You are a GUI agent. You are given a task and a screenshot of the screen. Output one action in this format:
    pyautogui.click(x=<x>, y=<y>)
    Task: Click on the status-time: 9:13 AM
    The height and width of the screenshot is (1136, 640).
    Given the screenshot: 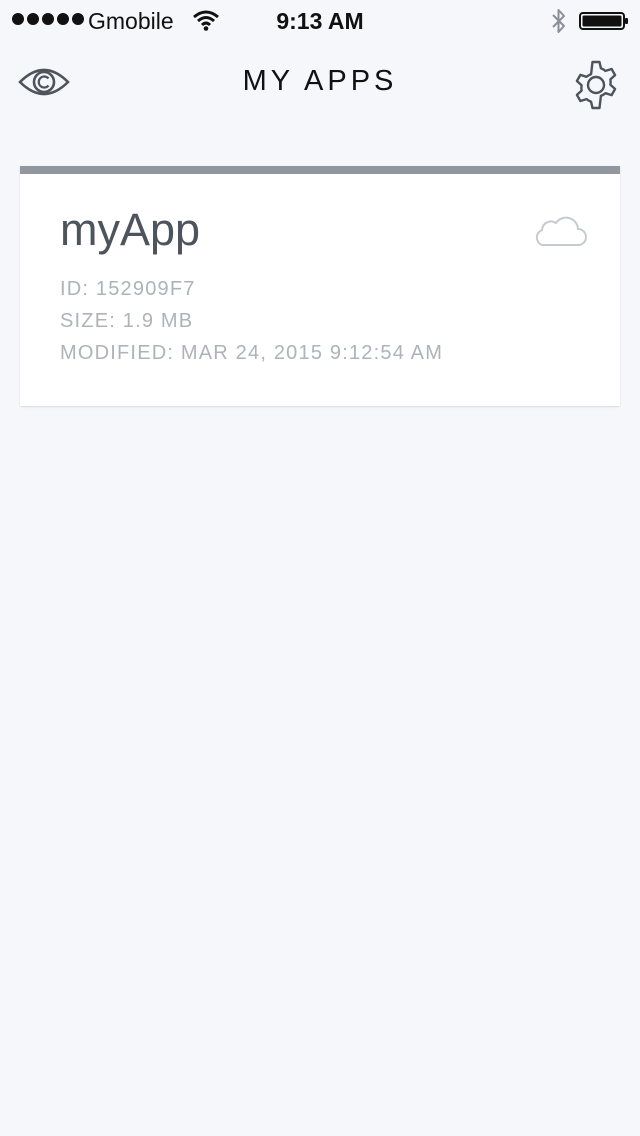 What is the action you would take?
    pyautogui.click(x=320, y=21)
    